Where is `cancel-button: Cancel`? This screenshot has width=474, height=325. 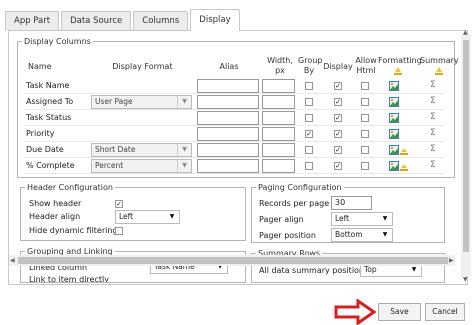
cancel-button: Cancel is located at coordinates (445, 312).